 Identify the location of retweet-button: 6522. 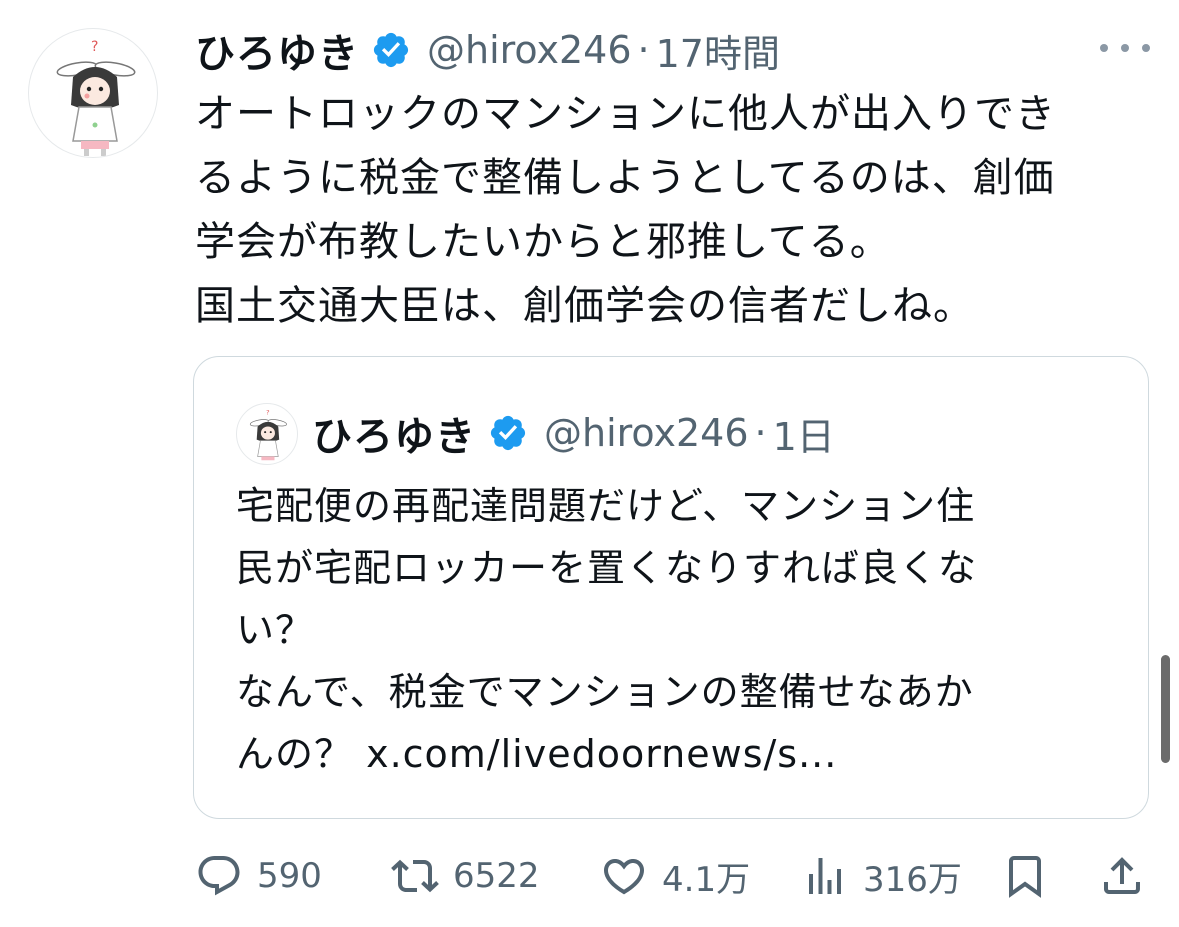
(465, 876).